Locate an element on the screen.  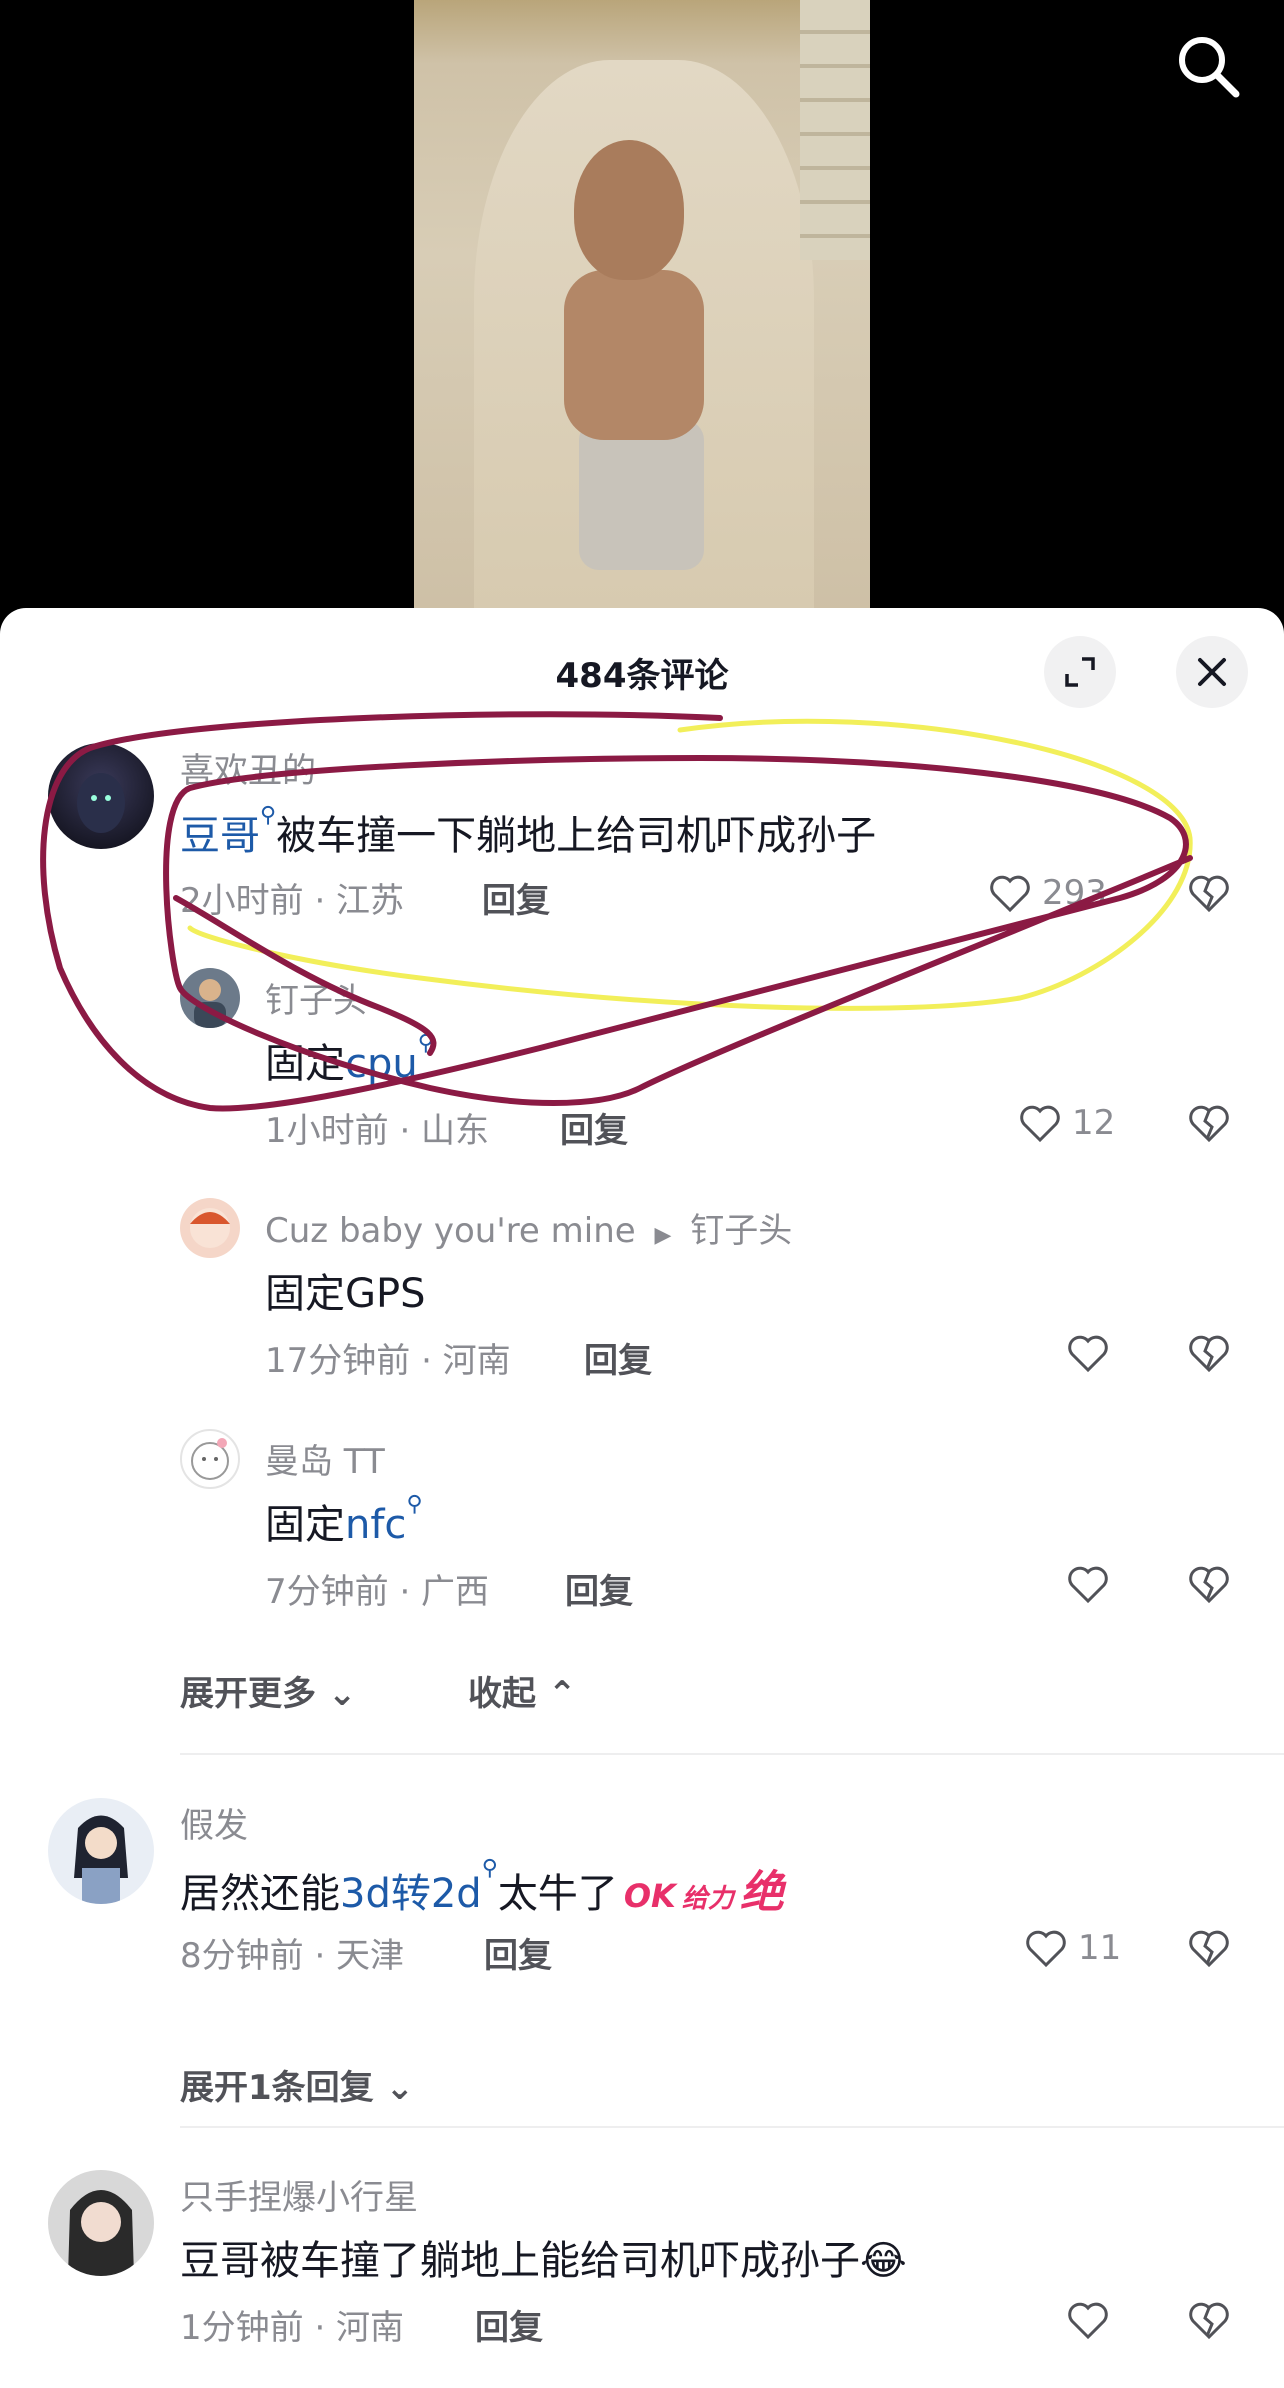
comment-body: 居然还能 is located at coordinates (260, 1894).